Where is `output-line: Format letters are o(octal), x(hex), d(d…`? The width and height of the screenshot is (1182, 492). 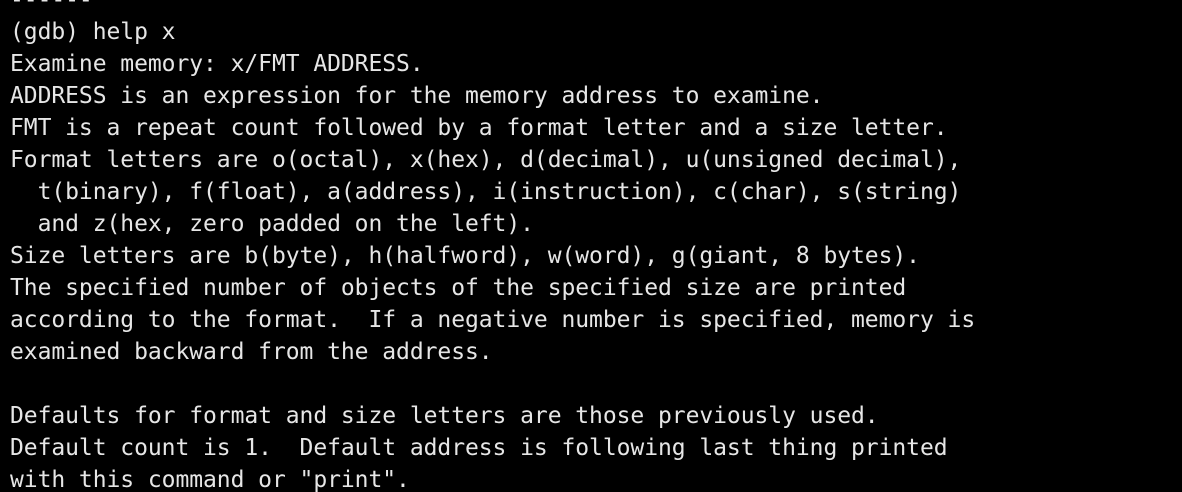 output-line: Format letters are o(octal), x(hex), d(d… is located at coordinates (486, 160).